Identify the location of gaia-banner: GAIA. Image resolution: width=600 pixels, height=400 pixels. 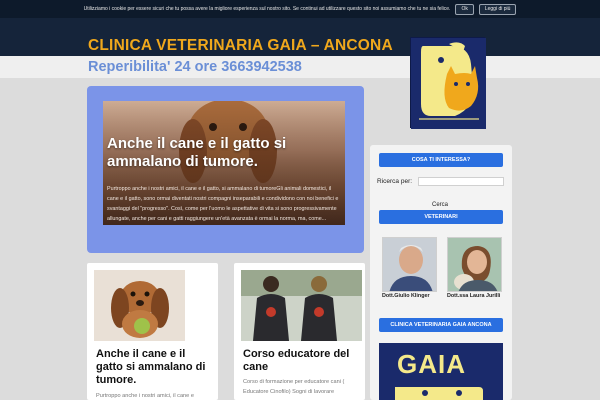
(441, 371).